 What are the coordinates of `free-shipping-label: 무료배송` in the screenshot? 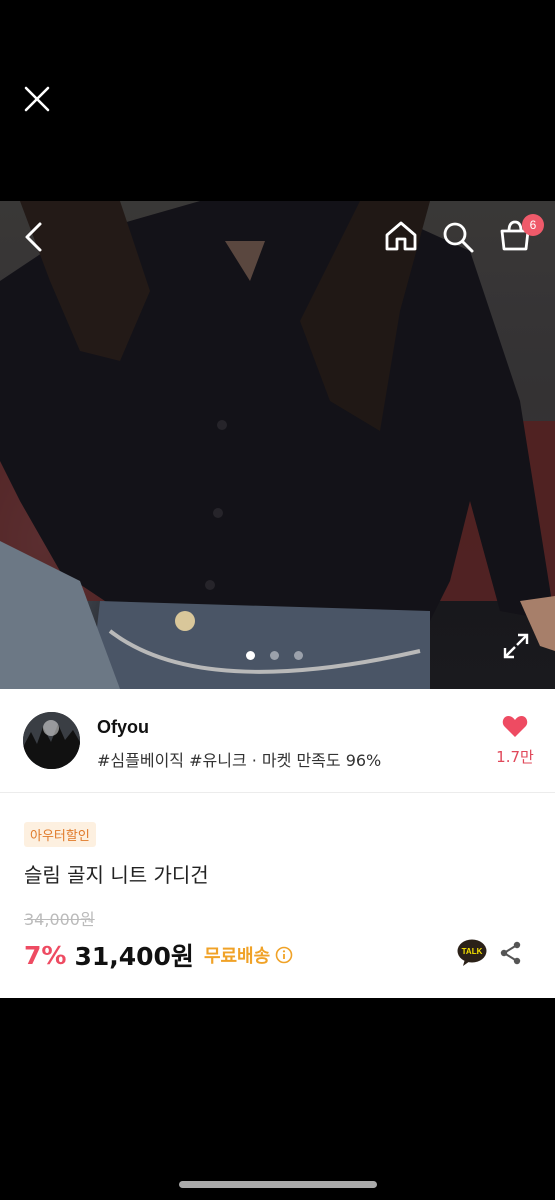 It's located at (237, 956).